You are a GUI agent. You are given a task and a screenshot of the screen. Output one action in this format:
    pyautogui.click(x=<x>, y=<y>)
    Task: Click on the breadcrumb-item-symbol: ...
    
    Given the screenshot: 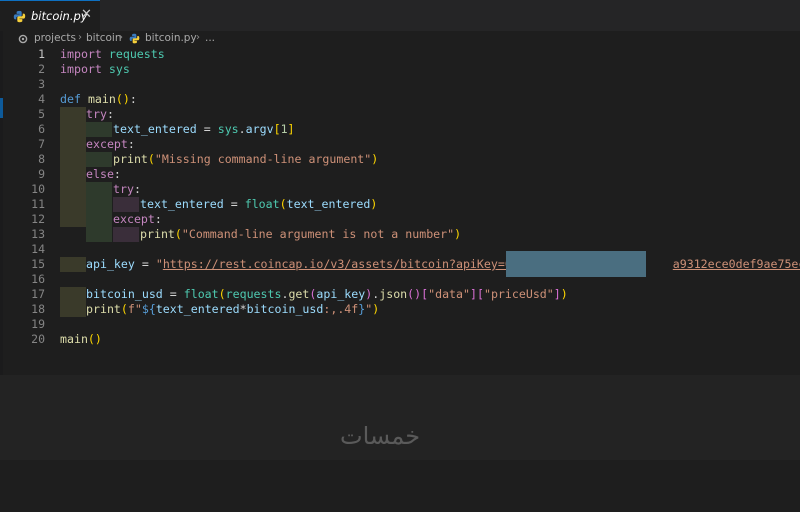 What is the action you would take?
    pyautogui.click(x=210, y=38)
    